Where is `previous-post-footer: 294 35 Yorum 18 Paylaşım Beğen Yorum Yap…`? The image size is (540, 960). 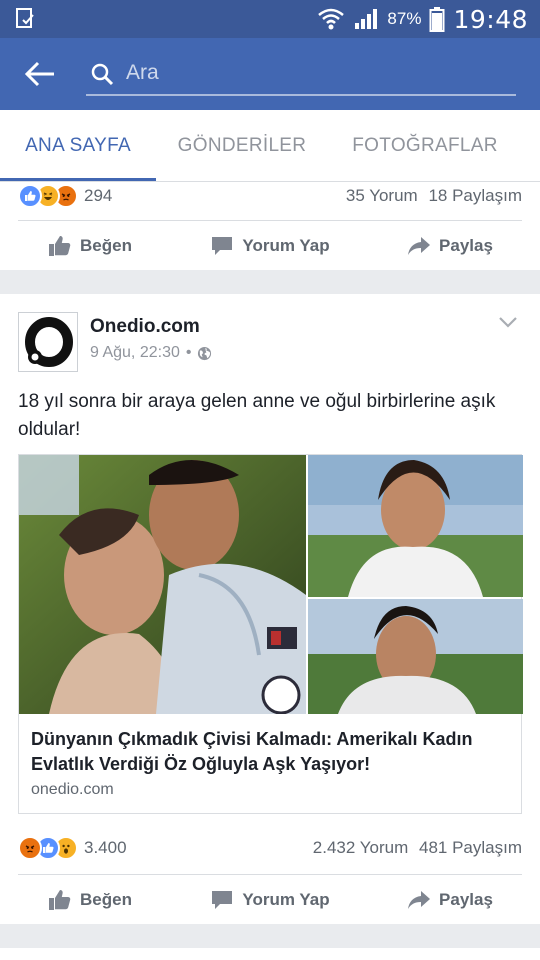
previous-post-footer: 294 35 Yorum 18 Paylaşım Beğen Yorum Yap… is located at coordinates (270, 226).